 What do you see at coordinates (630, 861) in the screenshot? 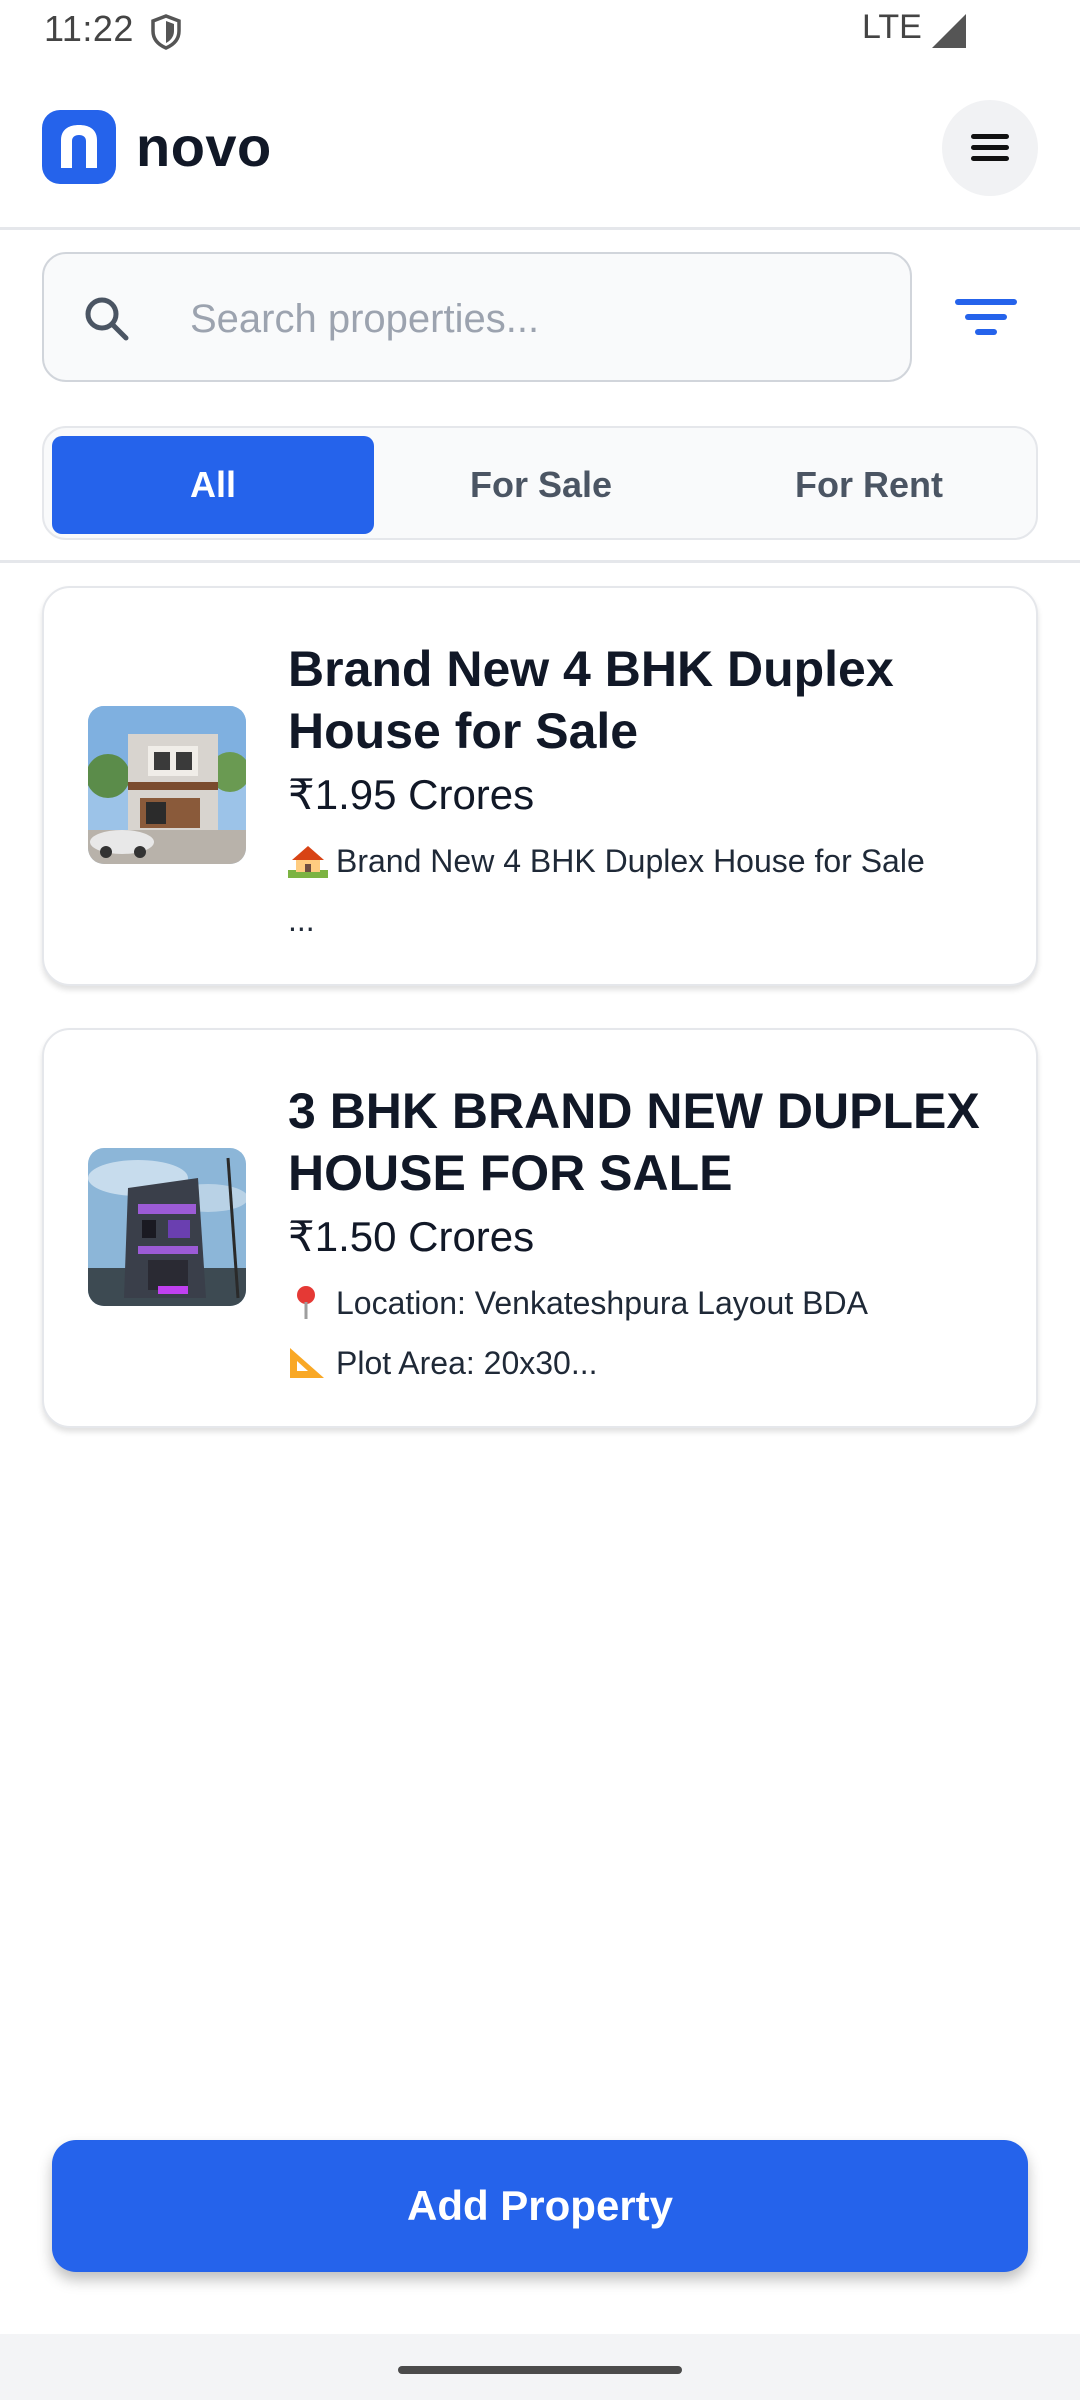
I see `property-description-text: Brand New 4 BHK Duplex House for Sale` at bounding box center [630, 861].